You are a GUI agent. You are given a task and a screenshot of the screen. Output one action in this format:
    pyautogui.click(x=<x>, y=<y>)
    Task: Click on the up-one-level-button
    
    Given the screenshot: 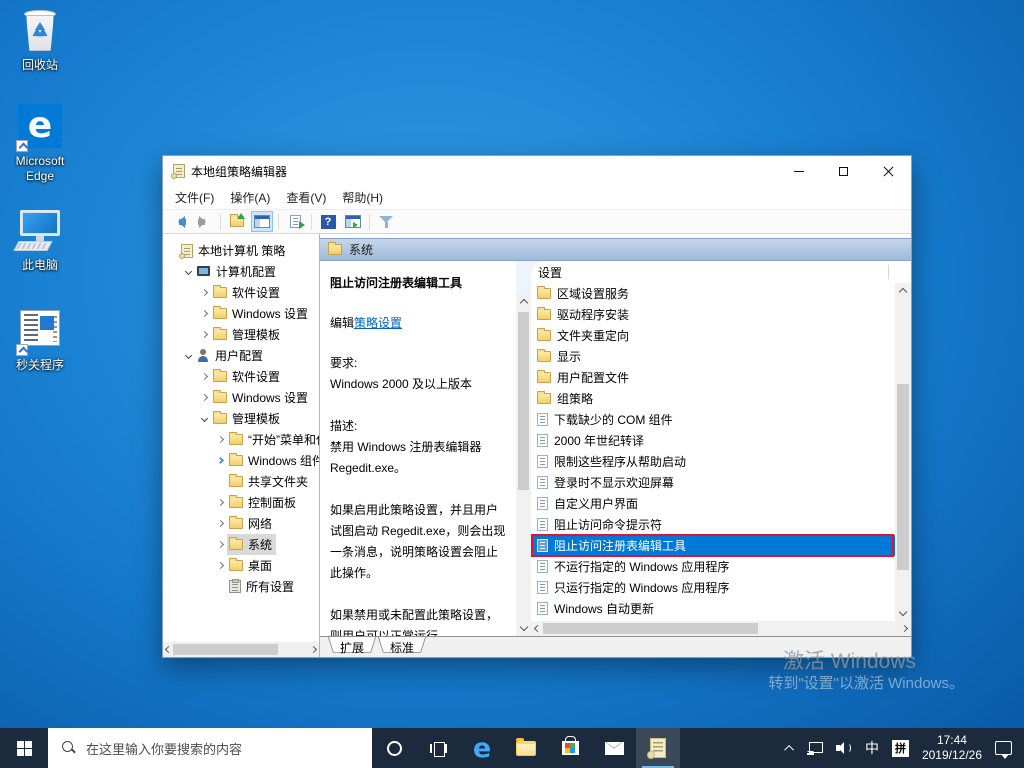 What is the action you would take?
    pyautogui.click(x=237, y=221)
    